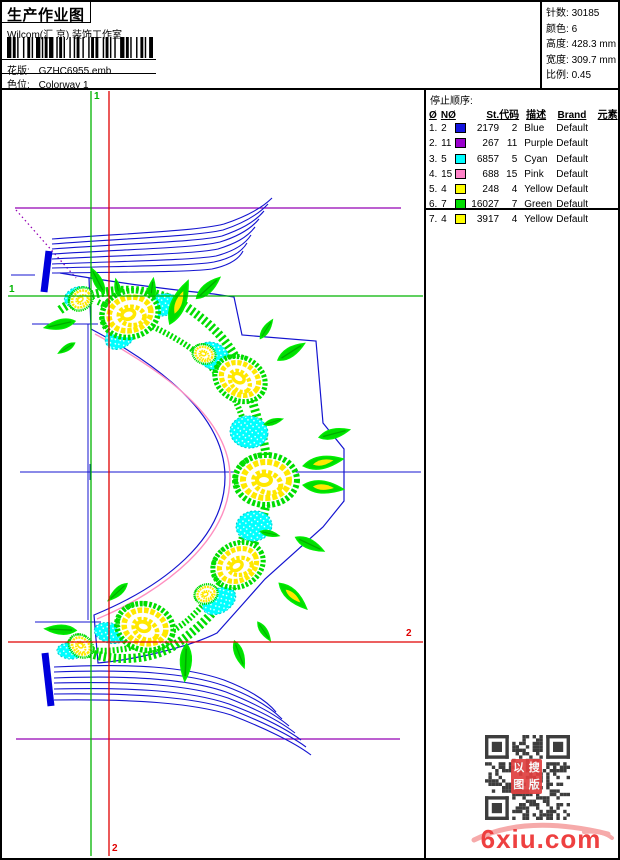 The image size is (620, 860). I want to click on column-header: Ø, so click(433, 115).